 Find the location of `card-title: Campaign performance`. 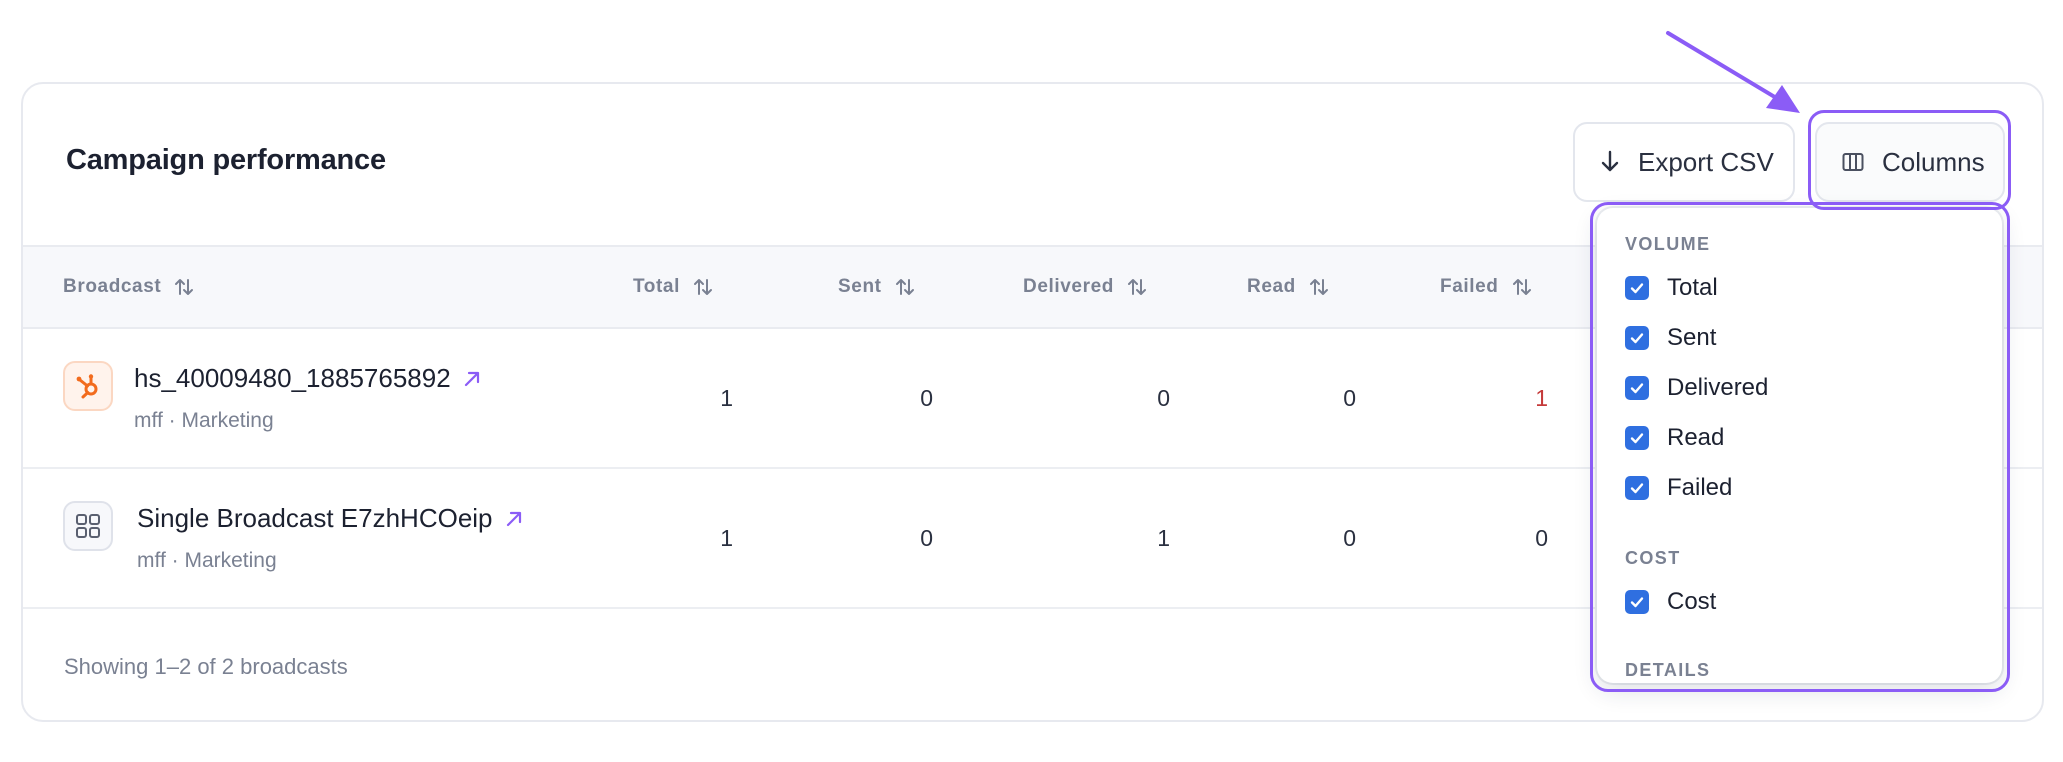

card-title: Campaign performance is located at coordinates (226, 160).